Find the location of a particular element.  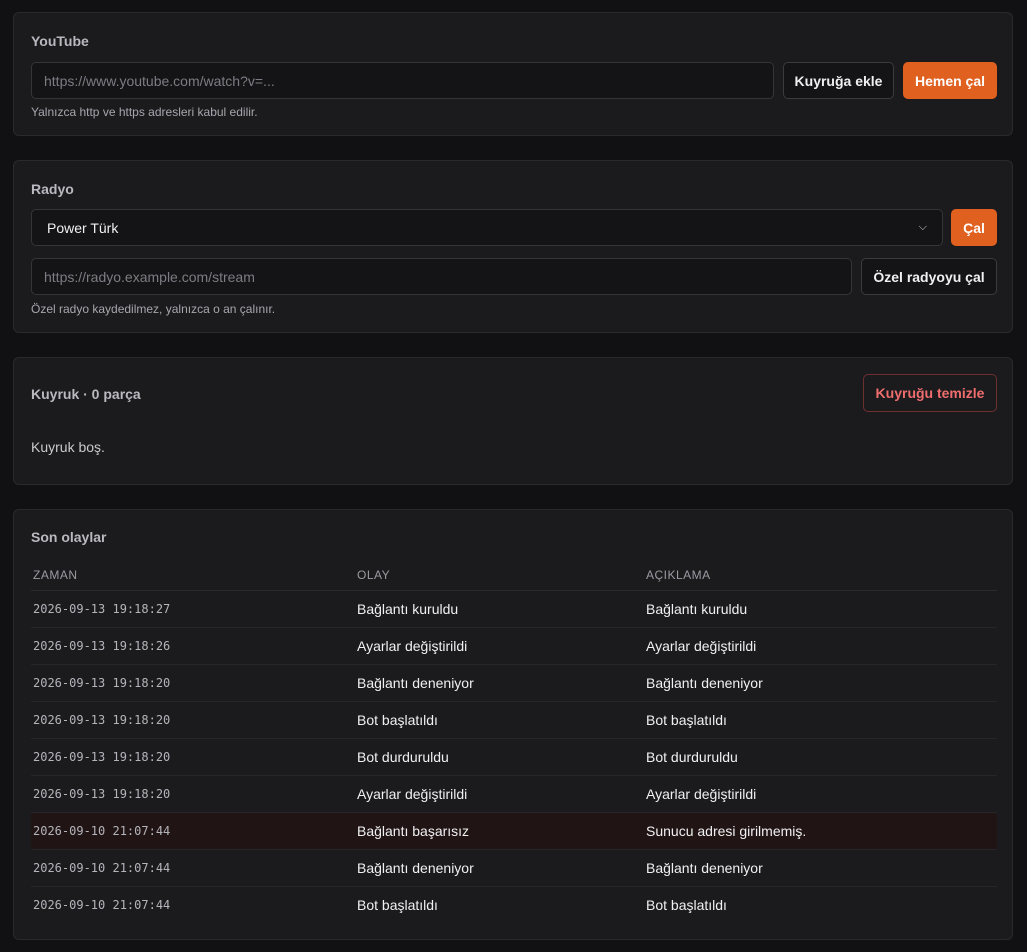

events-title: Son olaylar is located at coordinates (69, 537).